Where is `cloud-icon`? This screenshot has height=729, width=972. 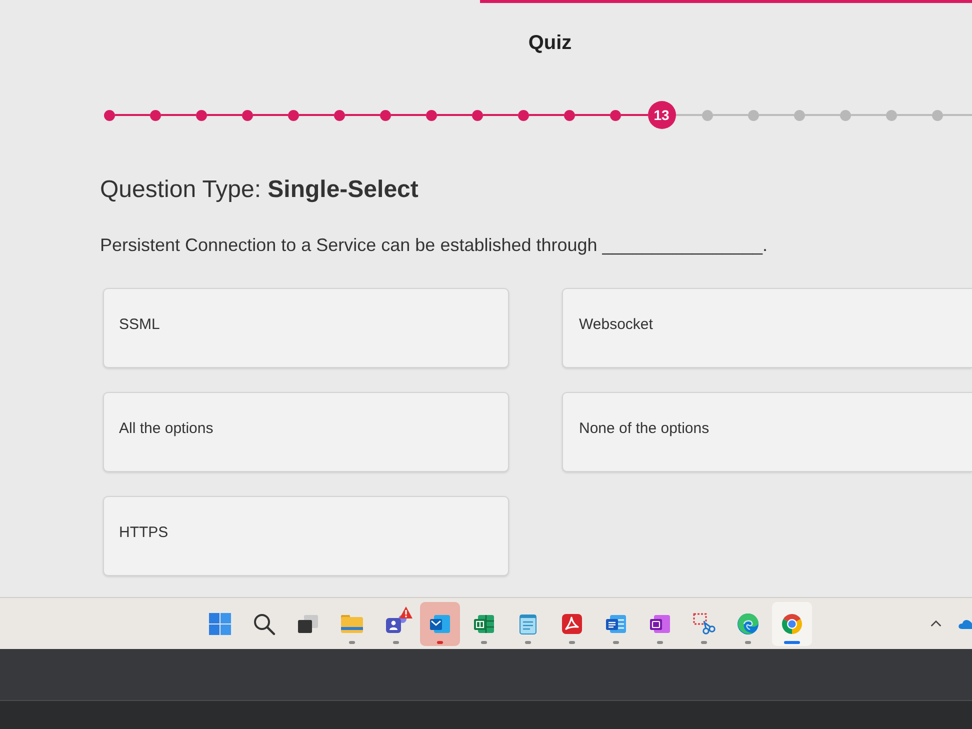 cloud-icon is located at coordinates (965, 624).